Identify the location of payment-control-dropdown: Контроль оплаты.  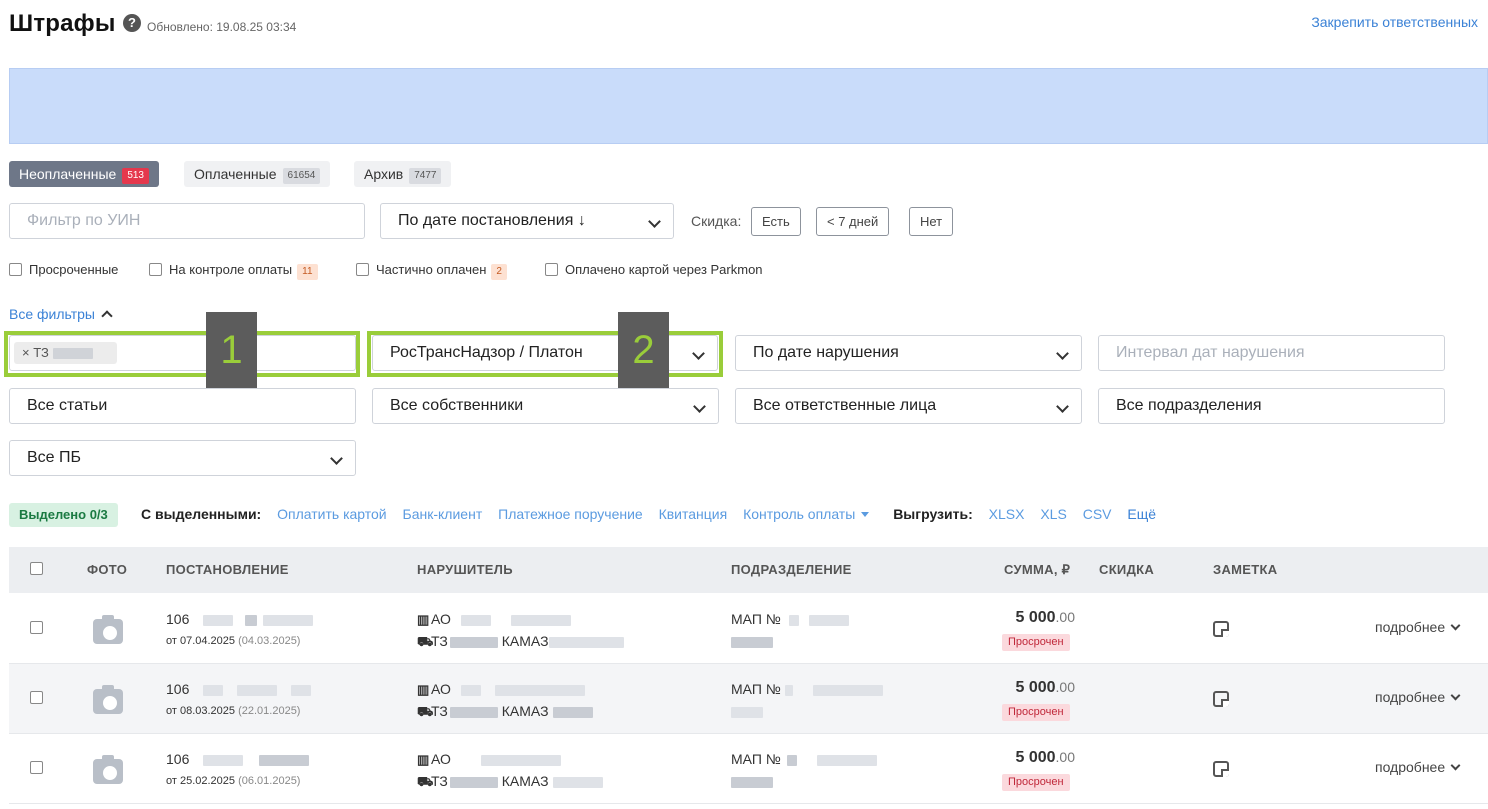
(806, 514).